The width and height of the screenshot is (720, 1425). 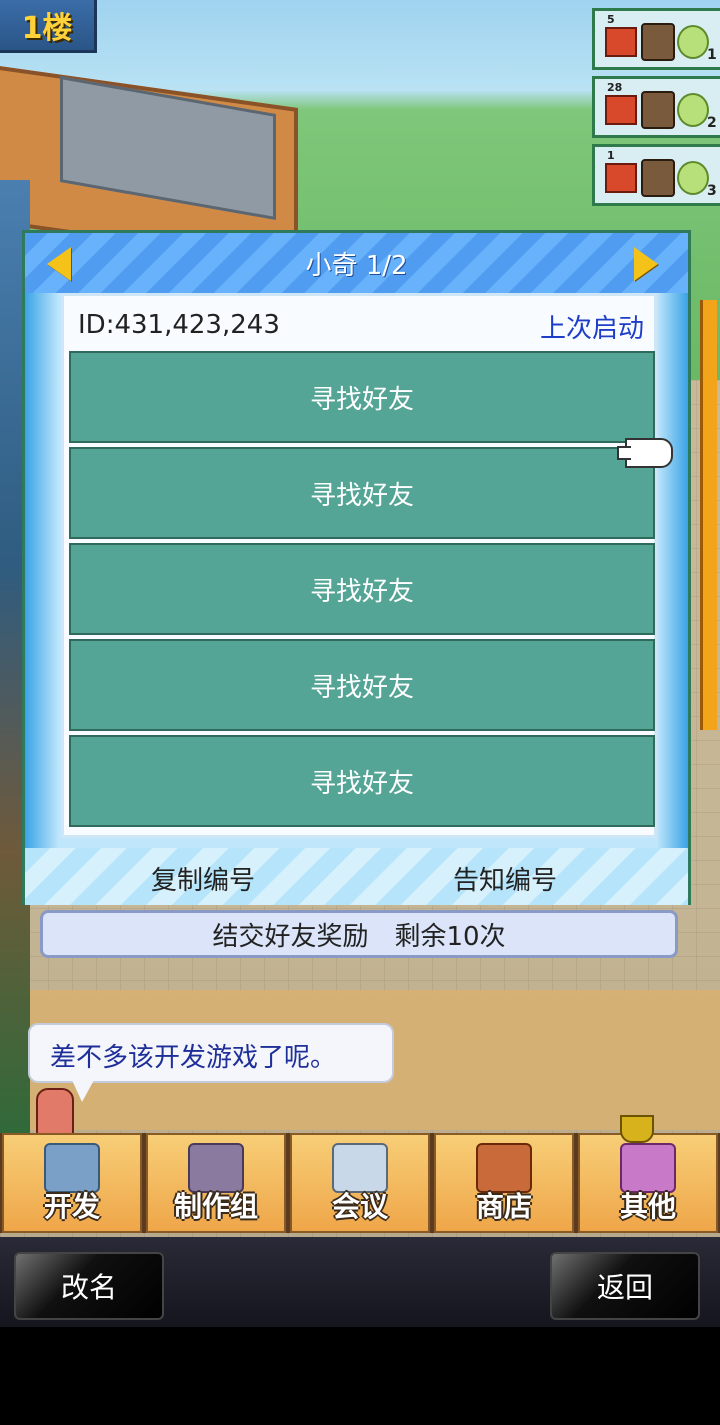 I want to click on queue-count: 1, so click(x=611, y=155).